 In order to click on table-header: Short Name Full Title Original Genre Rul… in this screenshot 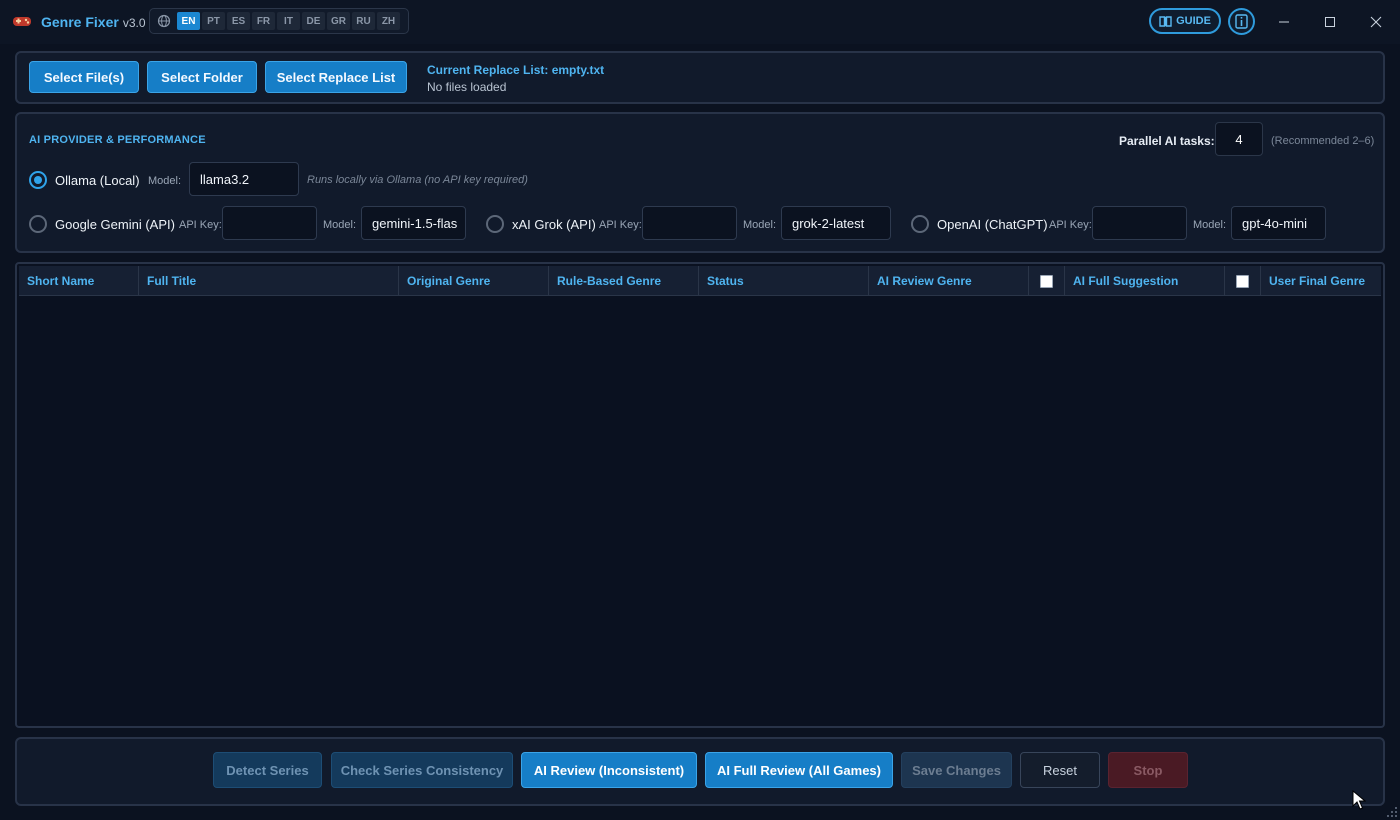, I will do `click(700, 281)`.